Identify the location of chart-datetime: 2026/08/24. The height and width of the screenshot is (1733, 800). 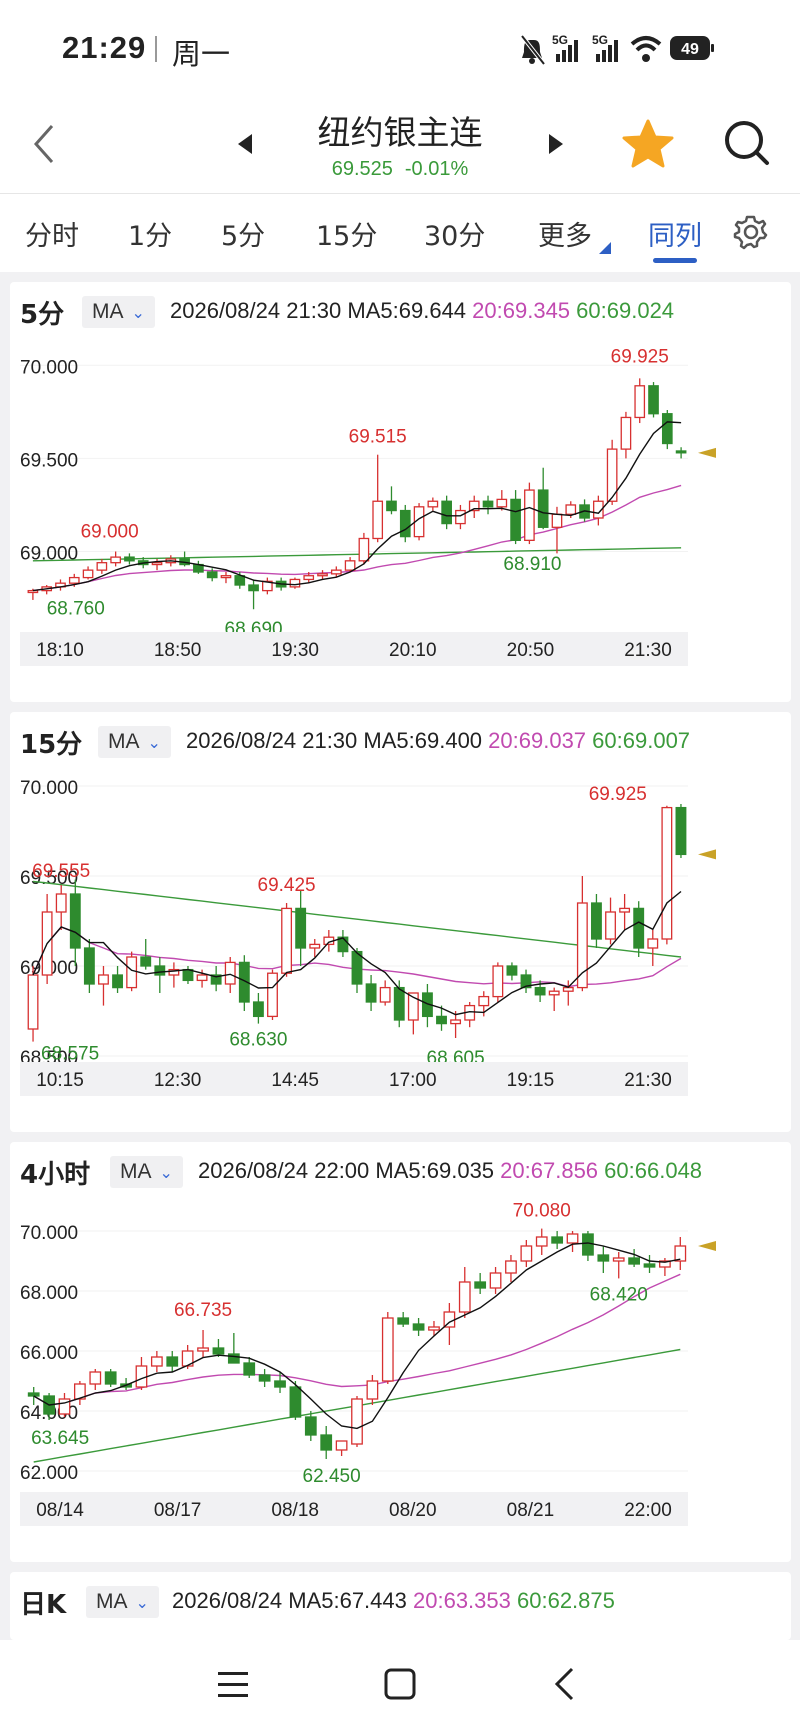
(227, 1600).